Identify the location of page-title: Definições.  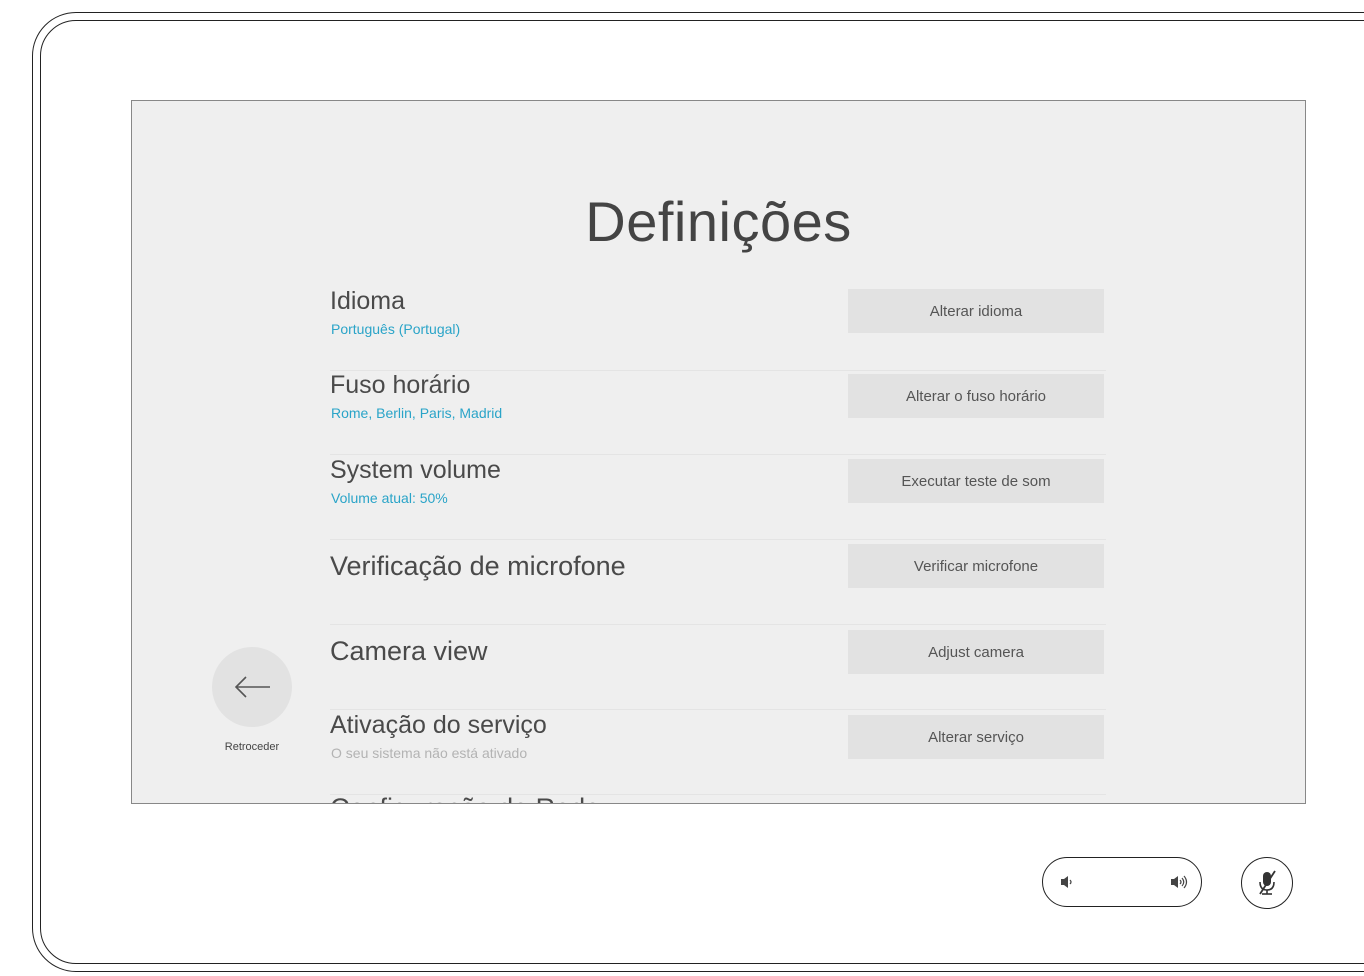
(718, 221).